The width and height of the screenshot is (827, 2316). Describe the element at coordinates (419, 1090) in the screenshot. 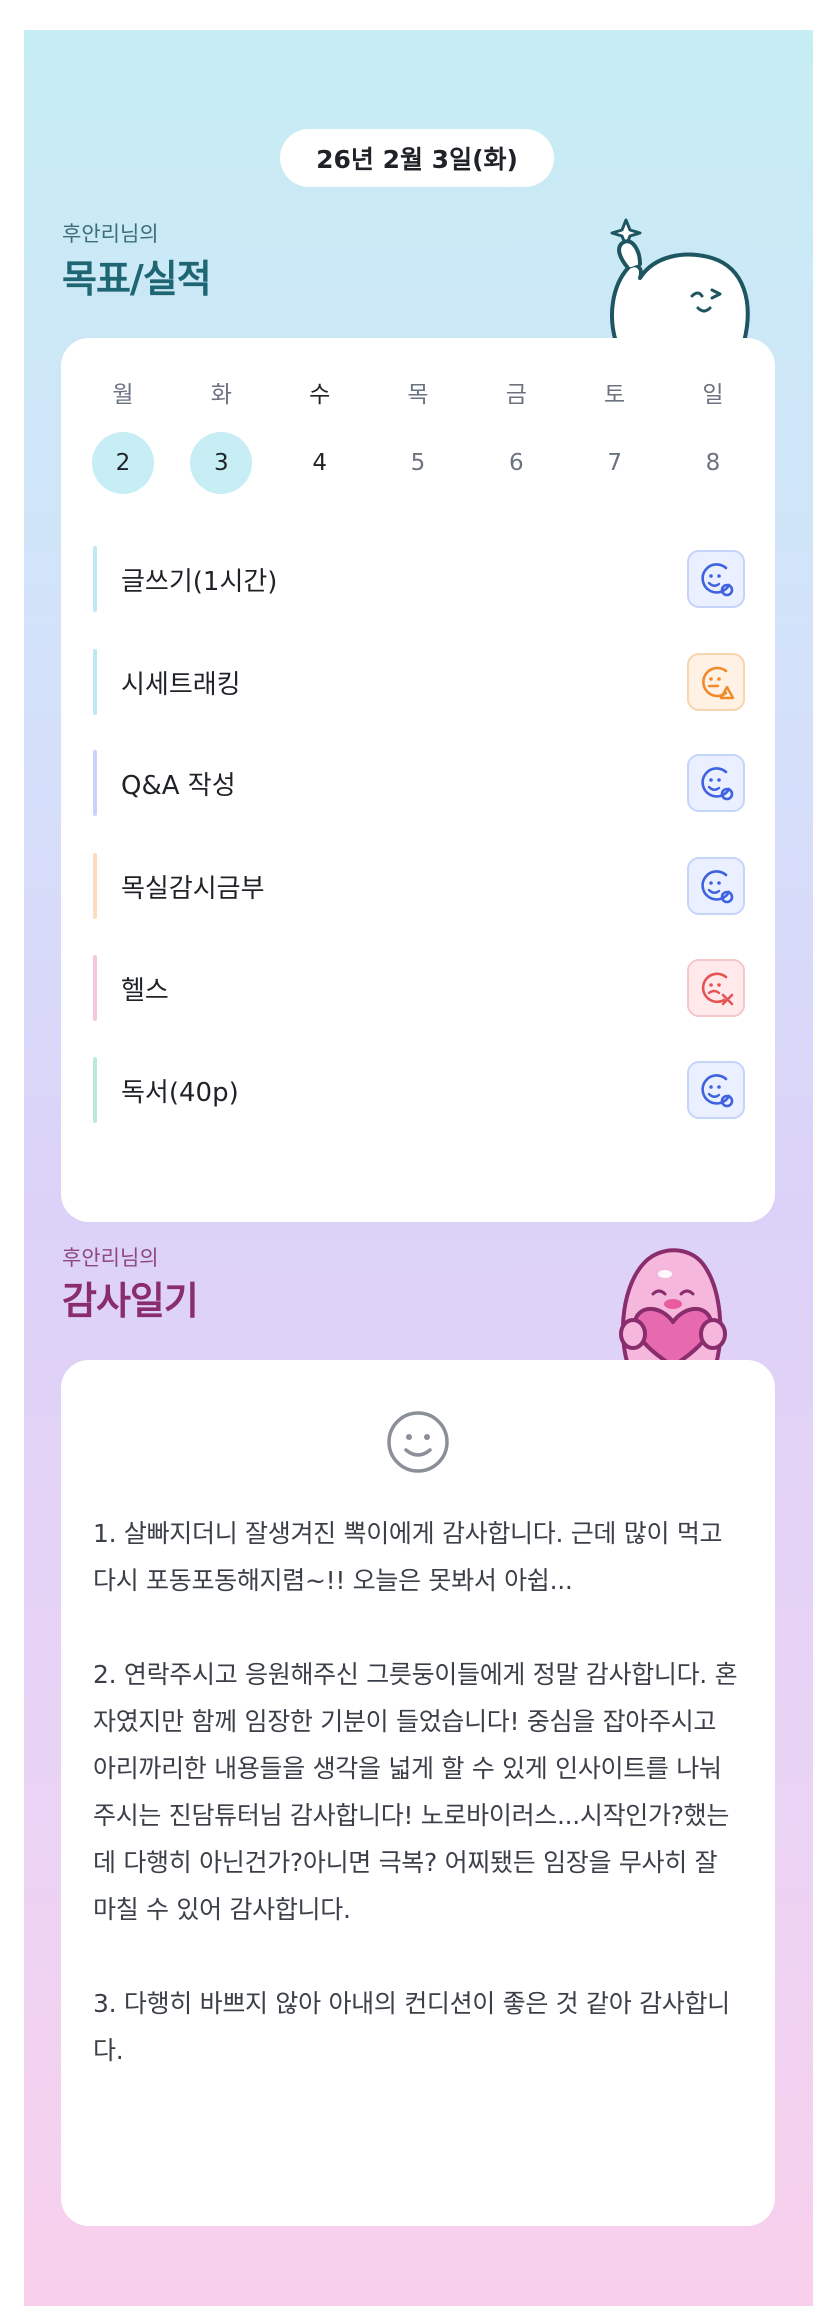

I see `goal-item: 독서(40p)` at that location.